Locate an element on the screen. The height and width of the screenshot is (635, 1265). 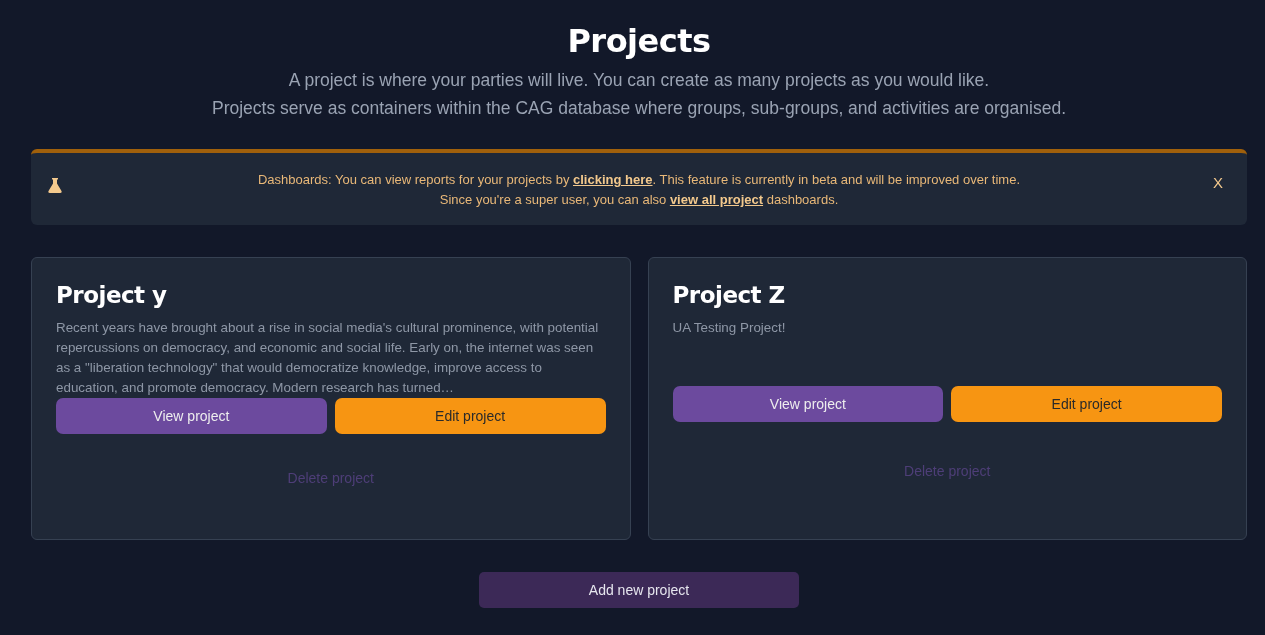
notice-link: view all project is located at coordinates (716, 199).